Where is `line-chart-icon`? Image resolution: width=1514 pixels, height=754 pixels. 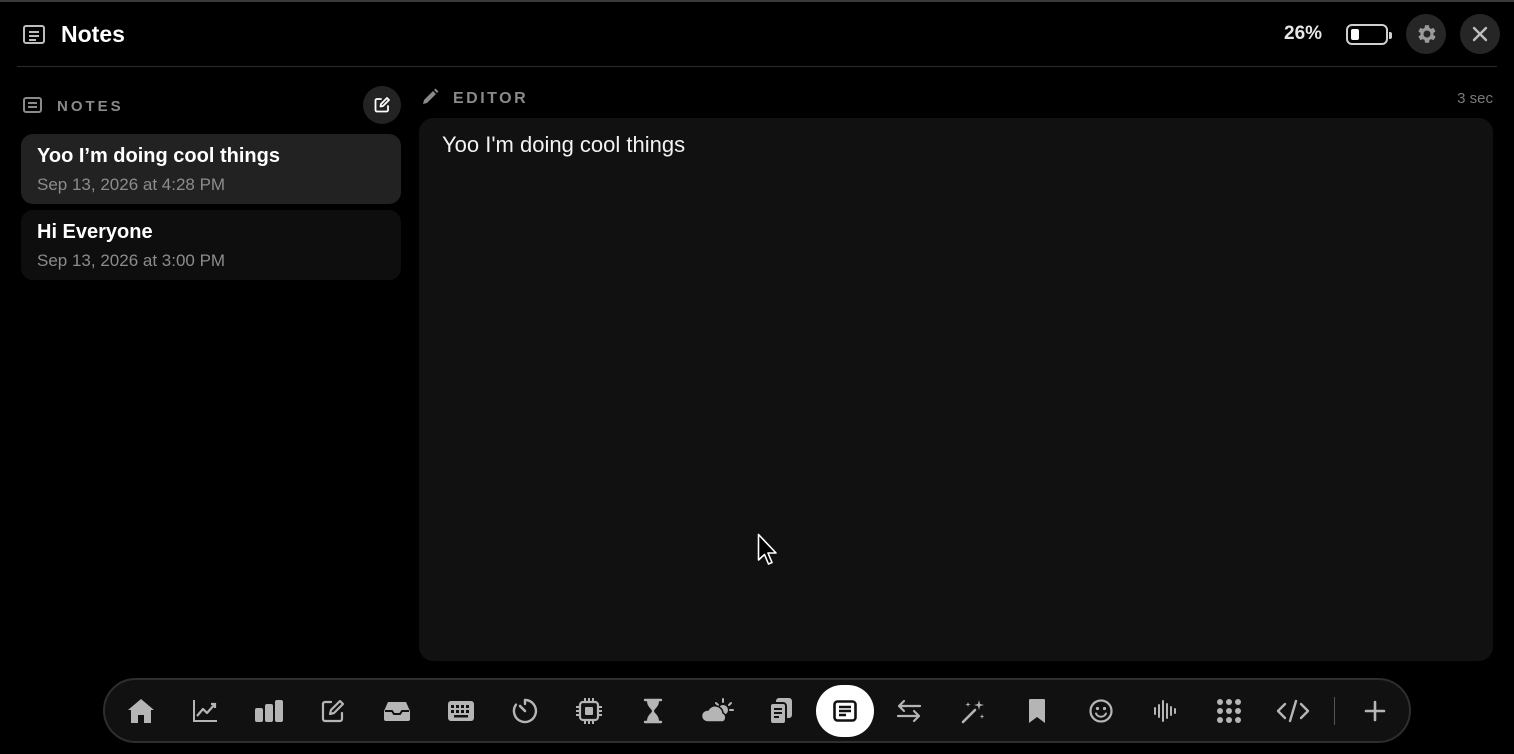
line-chart-icon is located at coordinates (205, 711).